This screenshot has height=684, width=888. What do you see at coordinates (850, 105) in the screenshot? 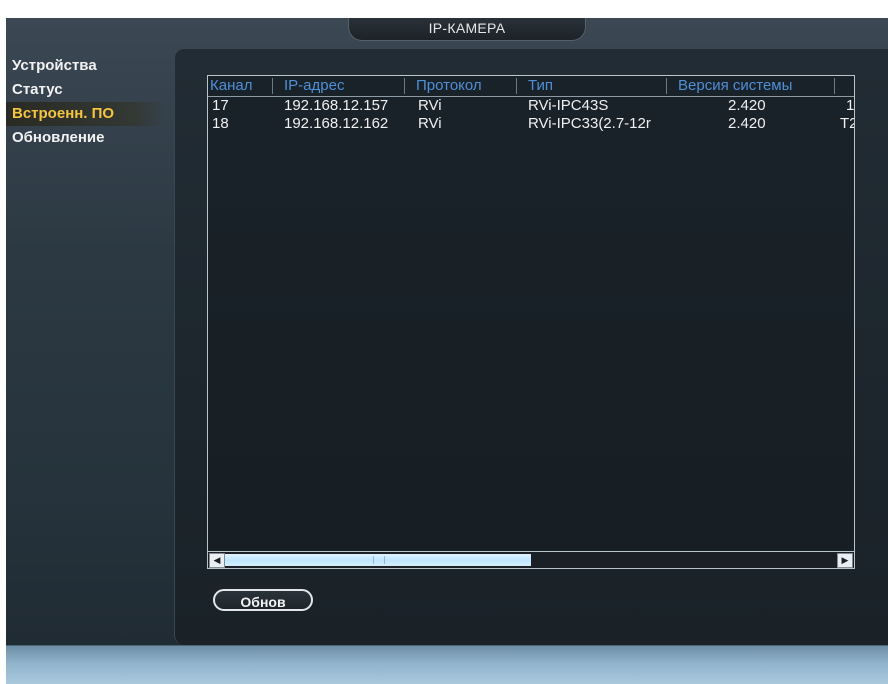
I see `cell-extra: 1` at bounding box center [850, 105].